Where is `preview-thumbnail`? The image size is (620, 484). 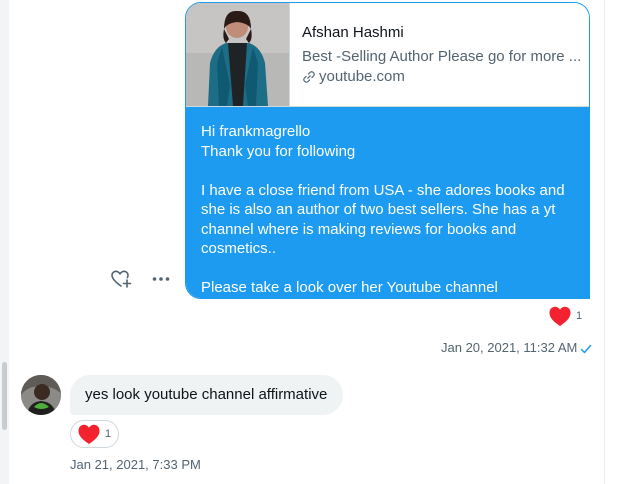
preview-thumbnail is located at coordinates (238, 54).